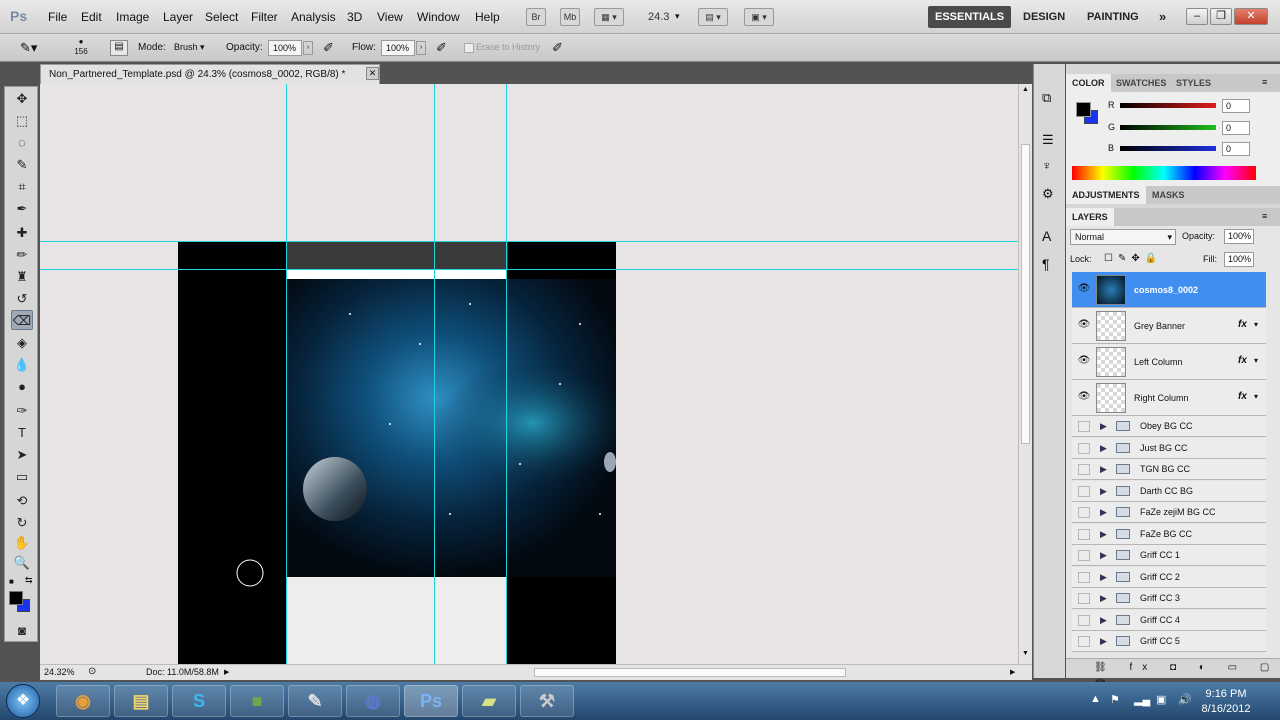 The height and width of the screenshot is (720, 1280). What do you see at coordinates (1226, 702) in the screenshot?
I see `taskbar-clock: 9:16 PM 8/16/2012` at bounding box center [1226, 702].